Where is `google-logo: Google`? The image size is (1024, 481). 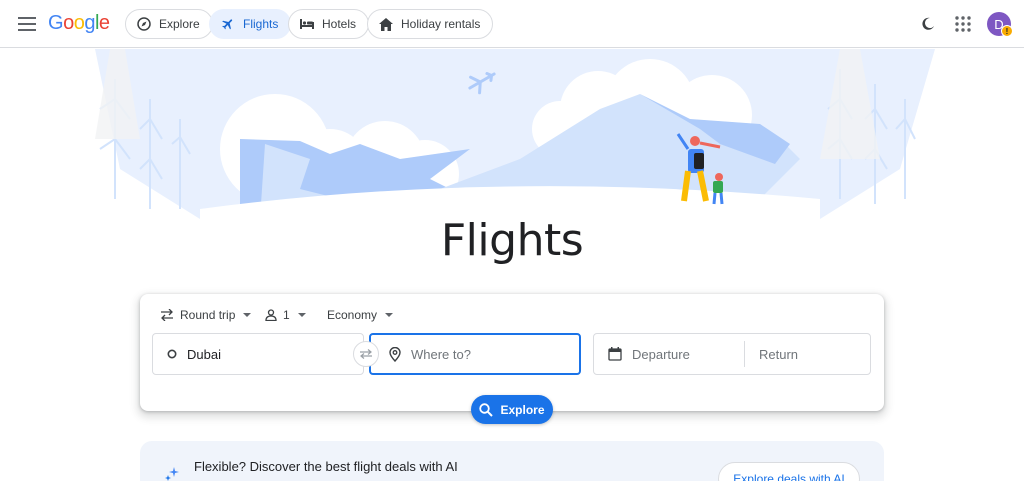 google-logo: Google is located at coordinates (79, 23).